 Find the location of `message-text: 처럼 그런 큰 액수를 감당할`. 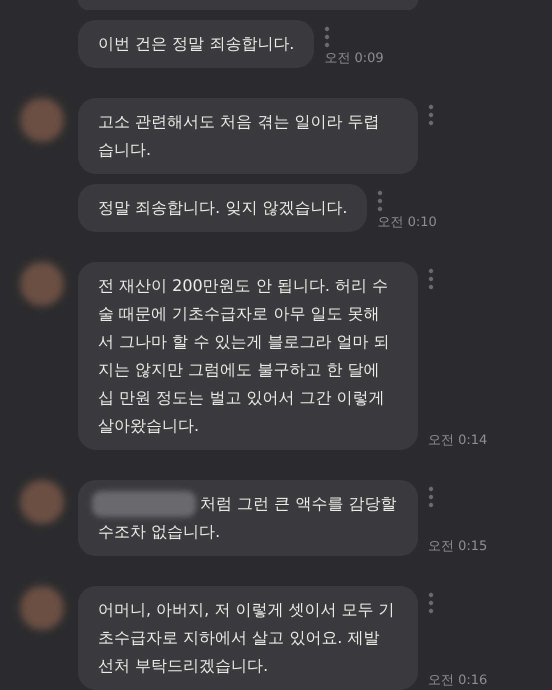

message-text: 처럼 그런 큰 액수를 감당할 is located at coordinates (298, 504).